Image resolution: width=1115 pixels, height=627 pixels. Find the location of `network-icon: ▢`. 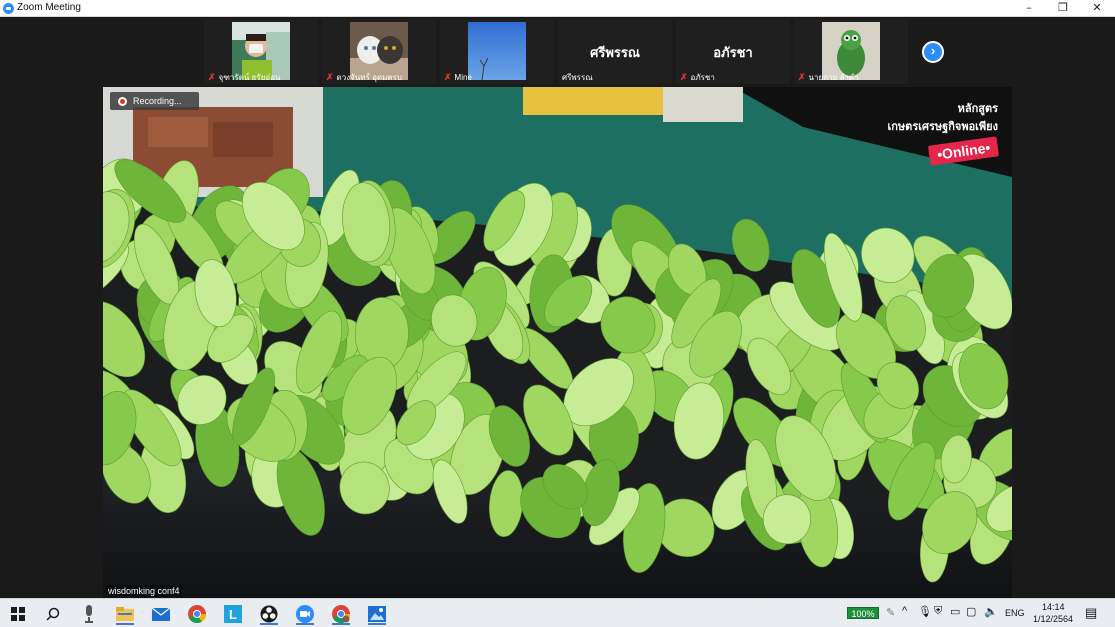

network-icon: ▢ is located at coordinates (971, 611).